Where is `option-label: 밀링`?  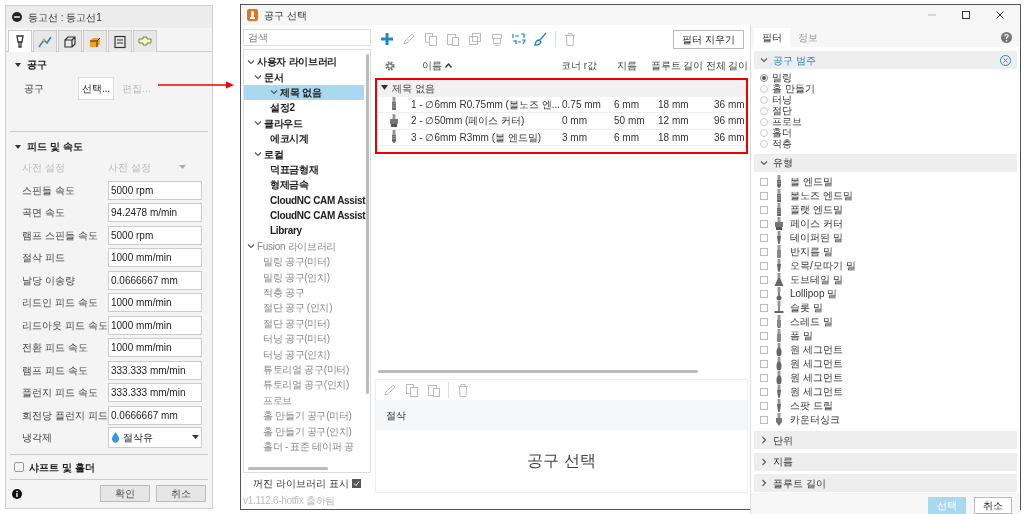 option-label: 밀링 is located at coordinates (782, 77).